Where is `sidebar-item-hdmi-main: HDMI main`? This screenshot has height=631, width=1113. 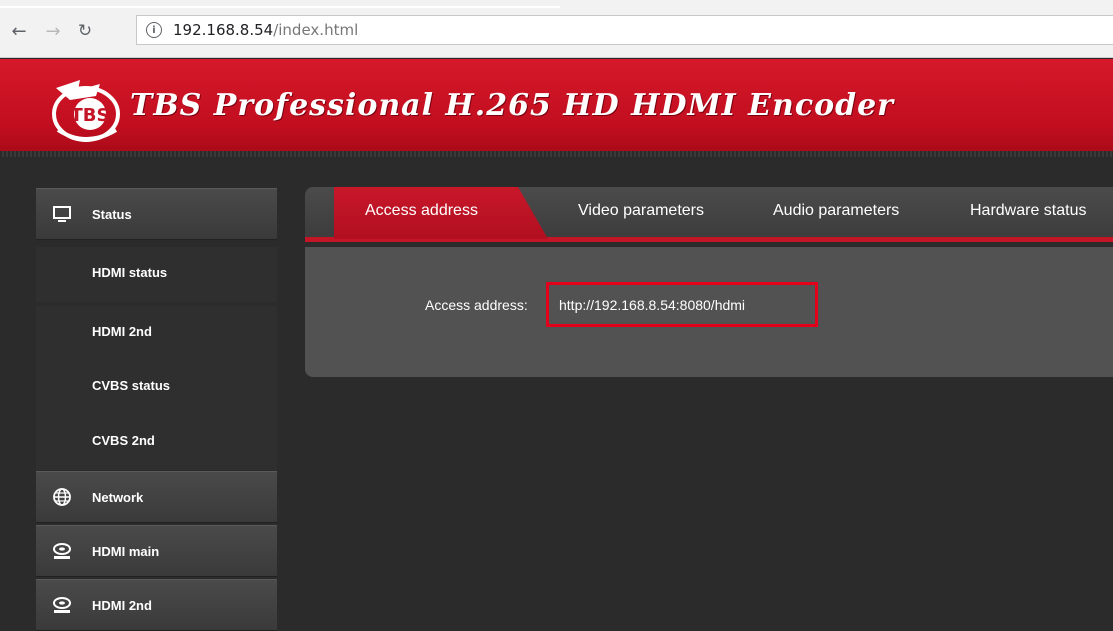 sidebar-item-hdmi-main: HDMI main is located at coordinates (156, 551).